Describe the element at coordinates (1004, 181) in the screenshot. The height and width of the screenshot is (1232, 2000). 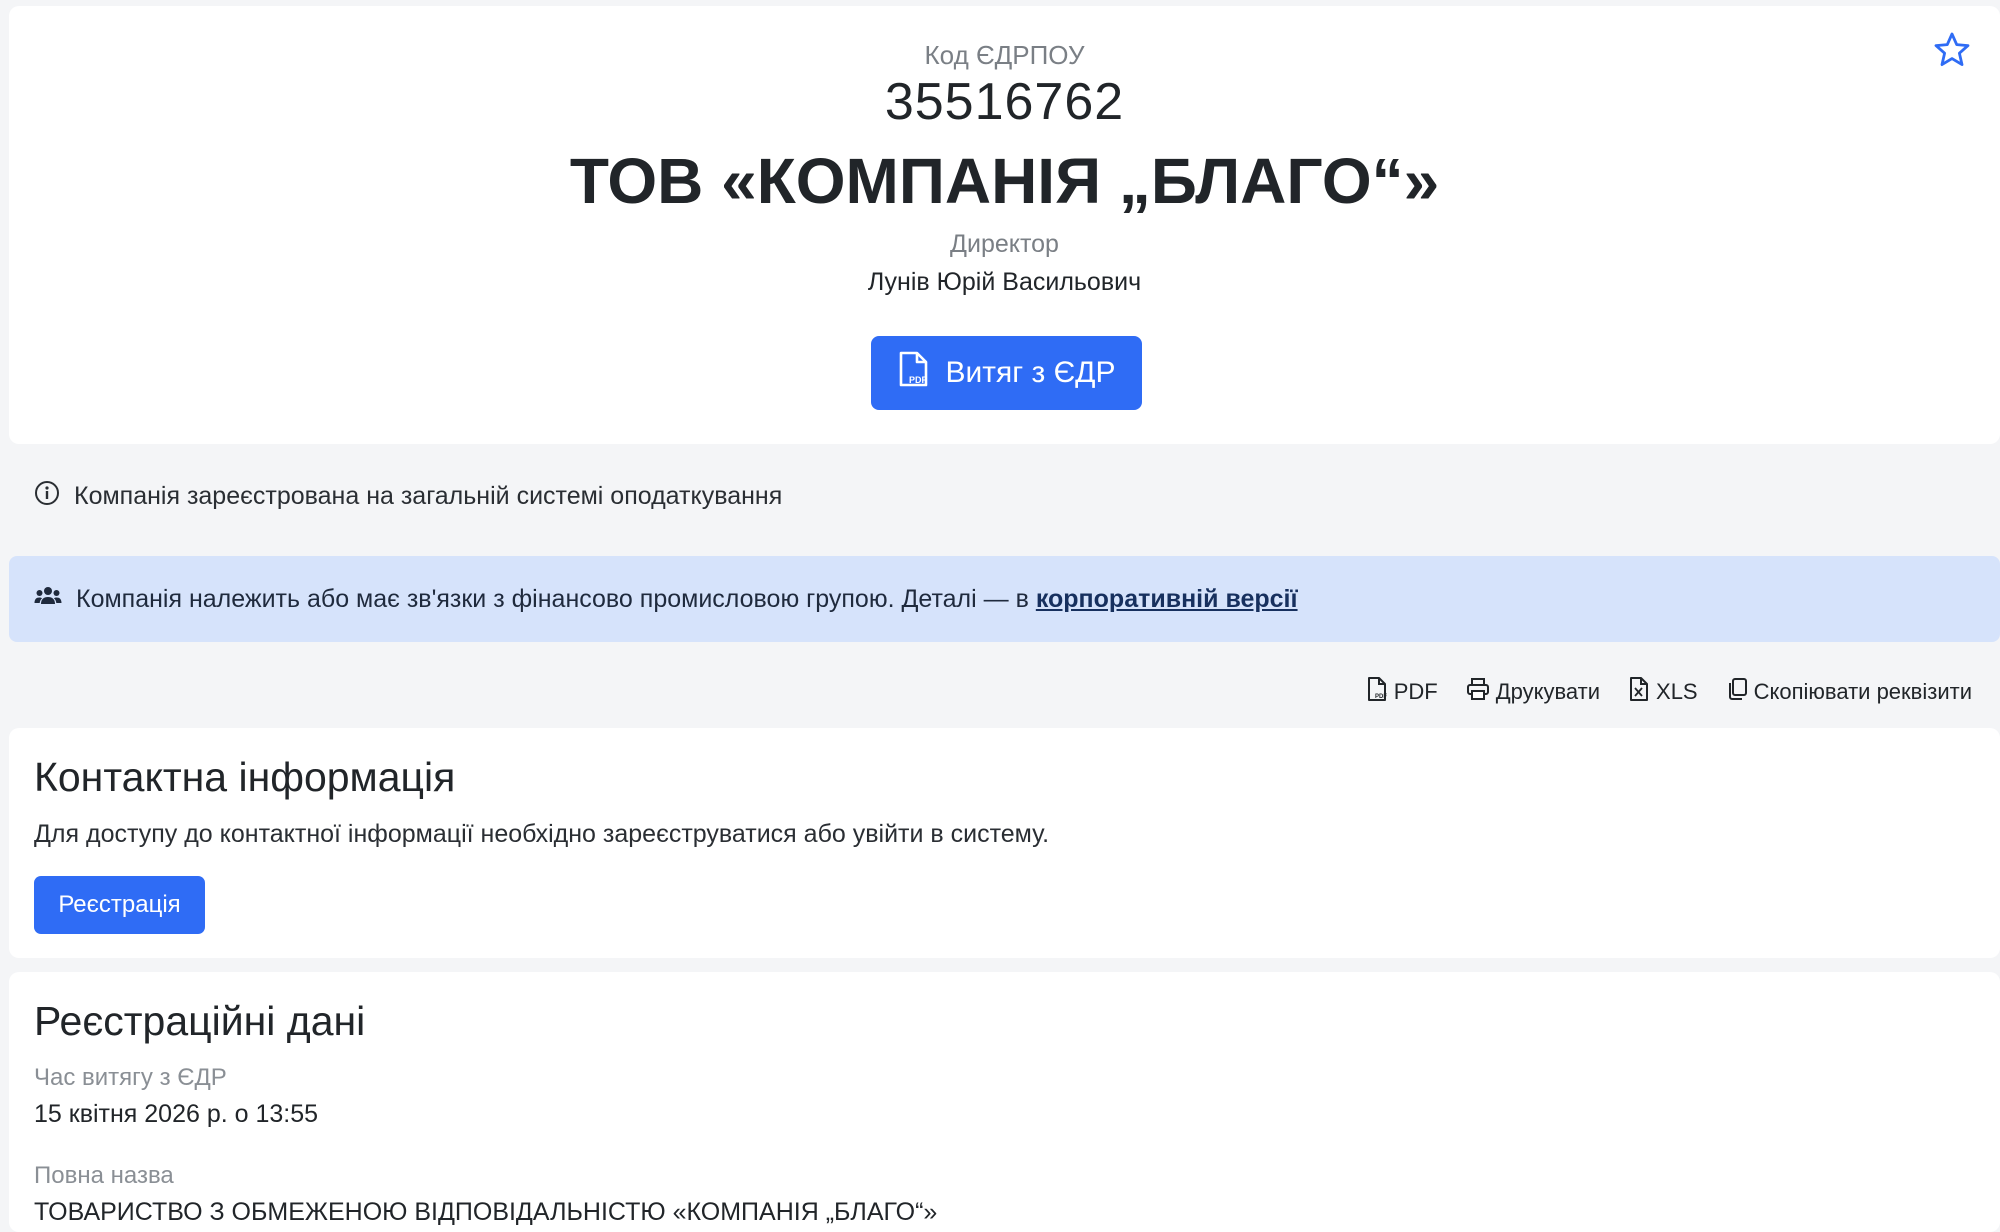
I see `company-name: ТОВ «КОМПАНІЯ „БЛАГО“»` at that location.